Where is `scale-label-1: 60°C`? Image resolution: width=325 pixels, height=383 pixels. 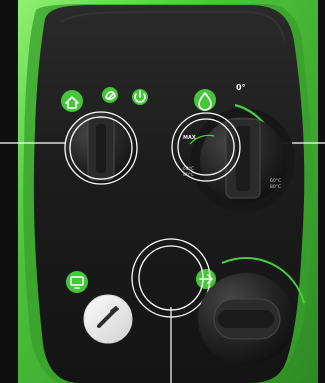 scale-label-1: 60°C is located at coordinates (188, 169).